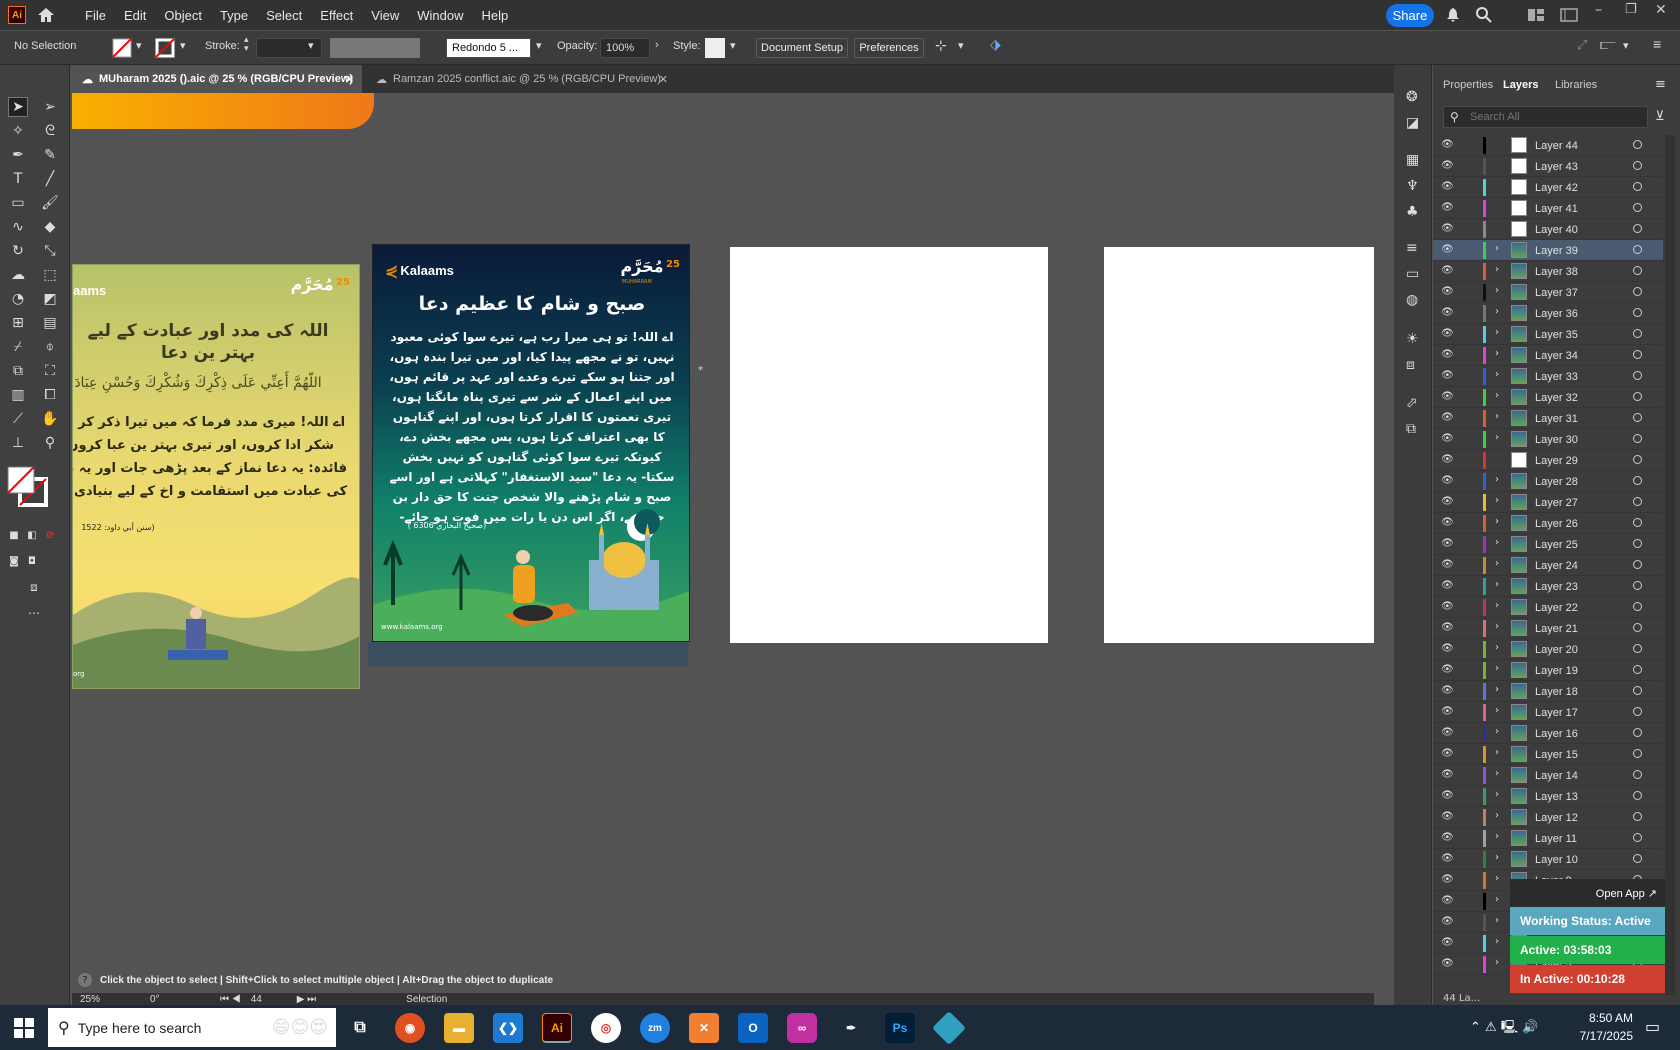  I want to click on layer-name: Layer 25, so click(1556, 545).